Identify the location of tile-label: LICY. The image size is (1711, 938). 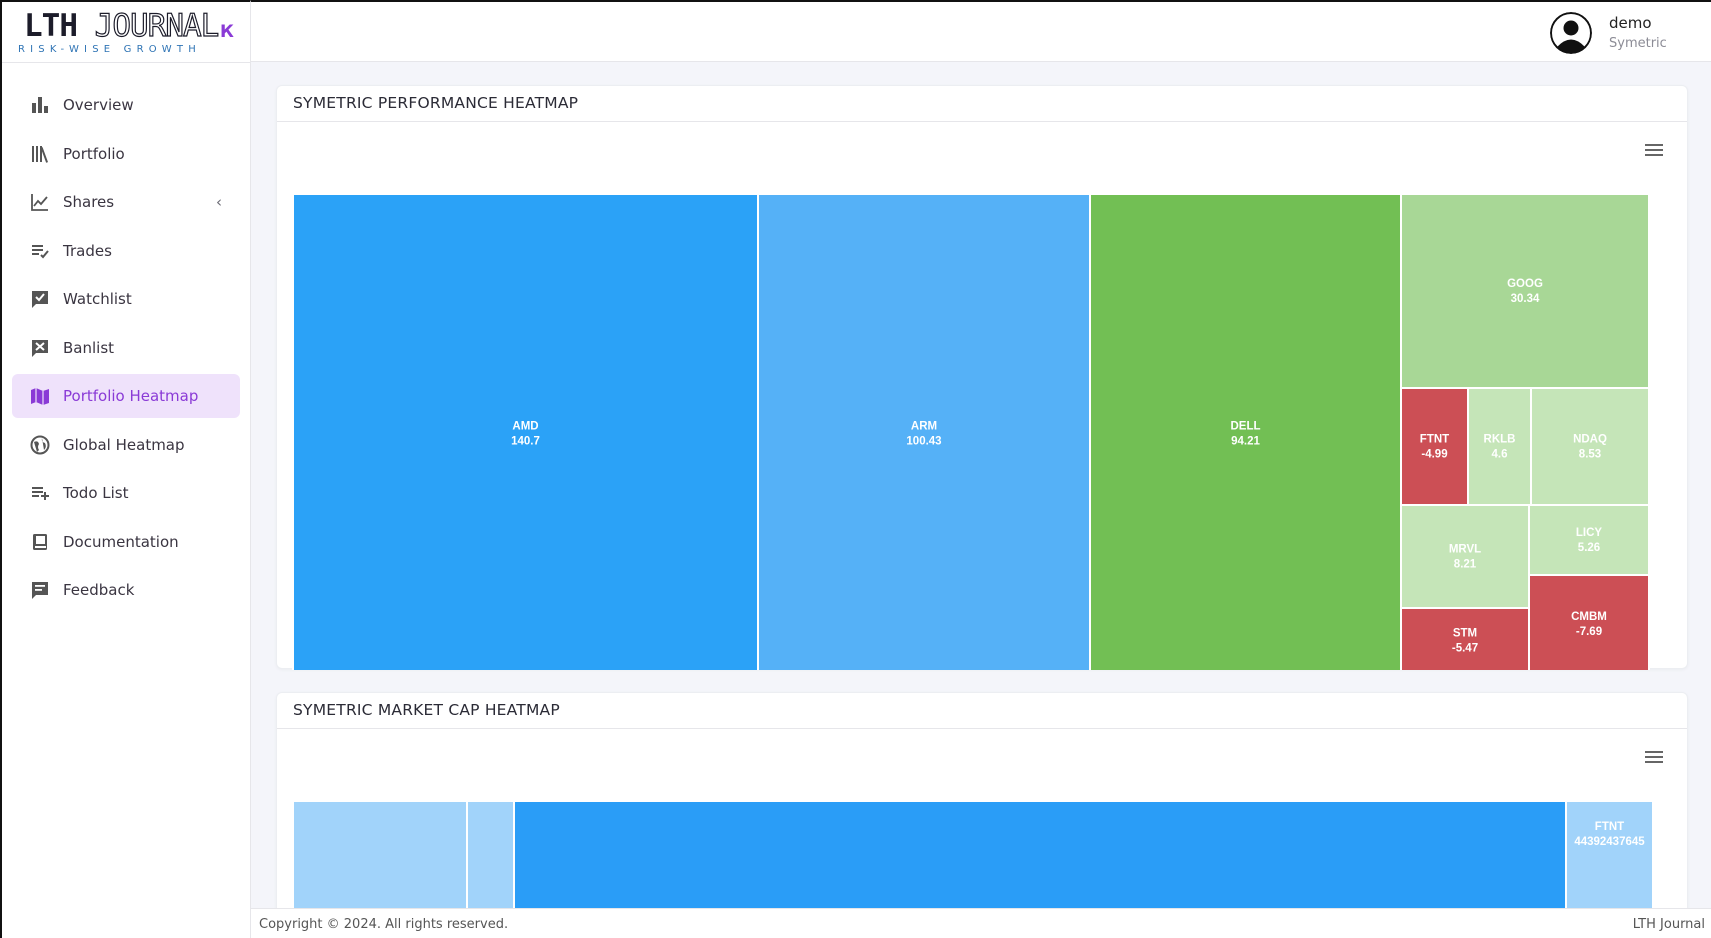
(1589, 533).